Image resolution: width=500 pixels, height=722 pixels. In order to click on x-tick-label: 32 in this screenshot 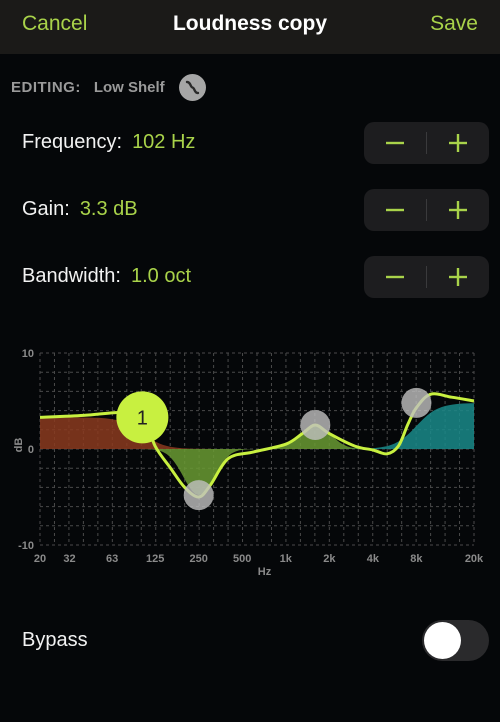, I will do `click(69, 559)`.